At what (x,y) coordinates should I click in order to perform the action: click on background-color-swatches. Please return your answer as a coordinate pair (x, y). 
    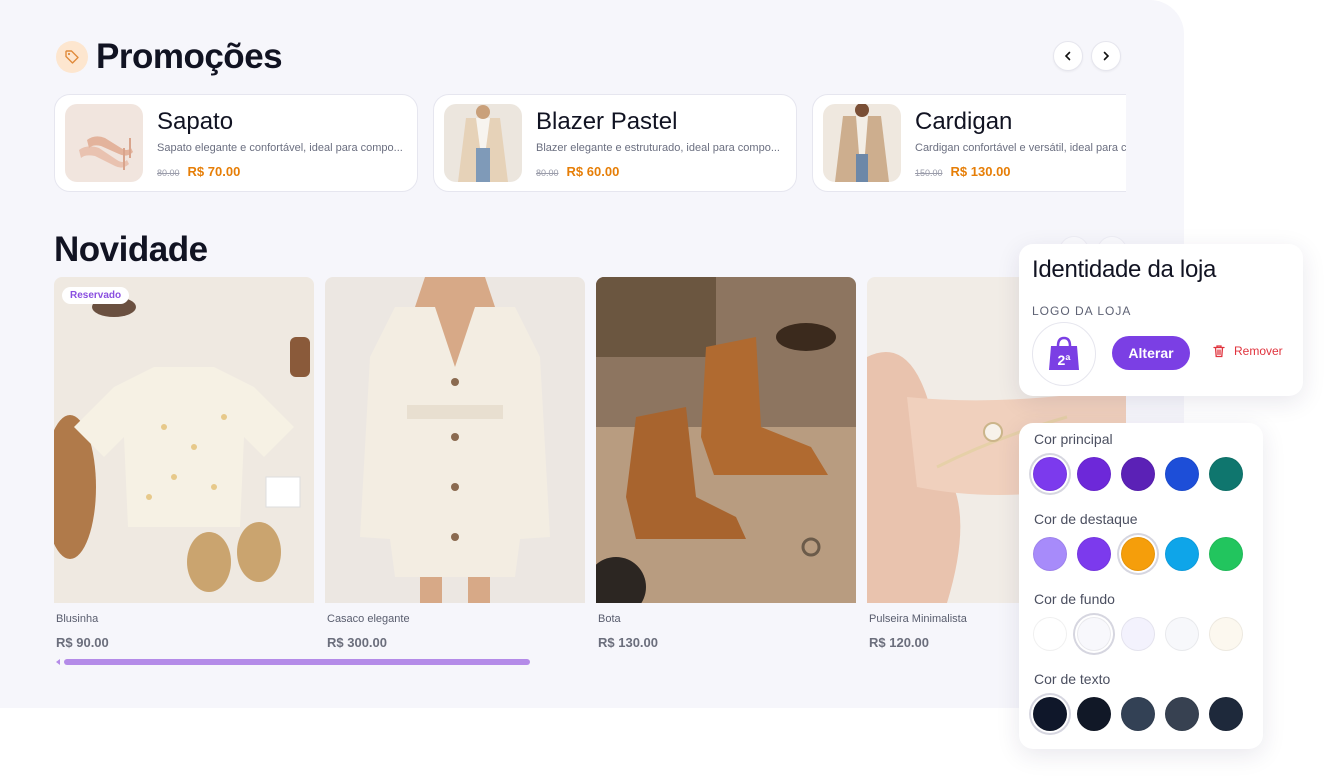
    Looking at the image, I should click on (1143, 634).